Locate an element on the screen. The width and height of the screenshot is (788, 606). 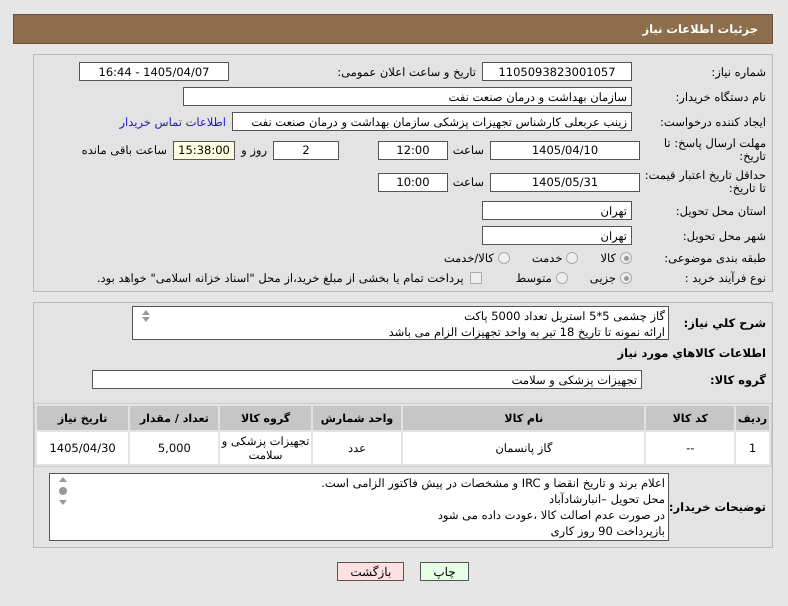
requester-field: زینب عربعلی کارشناس تجهیزات پزشکی سازمان بهداشت و درمان صنعت نفت is located at coordinates (432, 121).